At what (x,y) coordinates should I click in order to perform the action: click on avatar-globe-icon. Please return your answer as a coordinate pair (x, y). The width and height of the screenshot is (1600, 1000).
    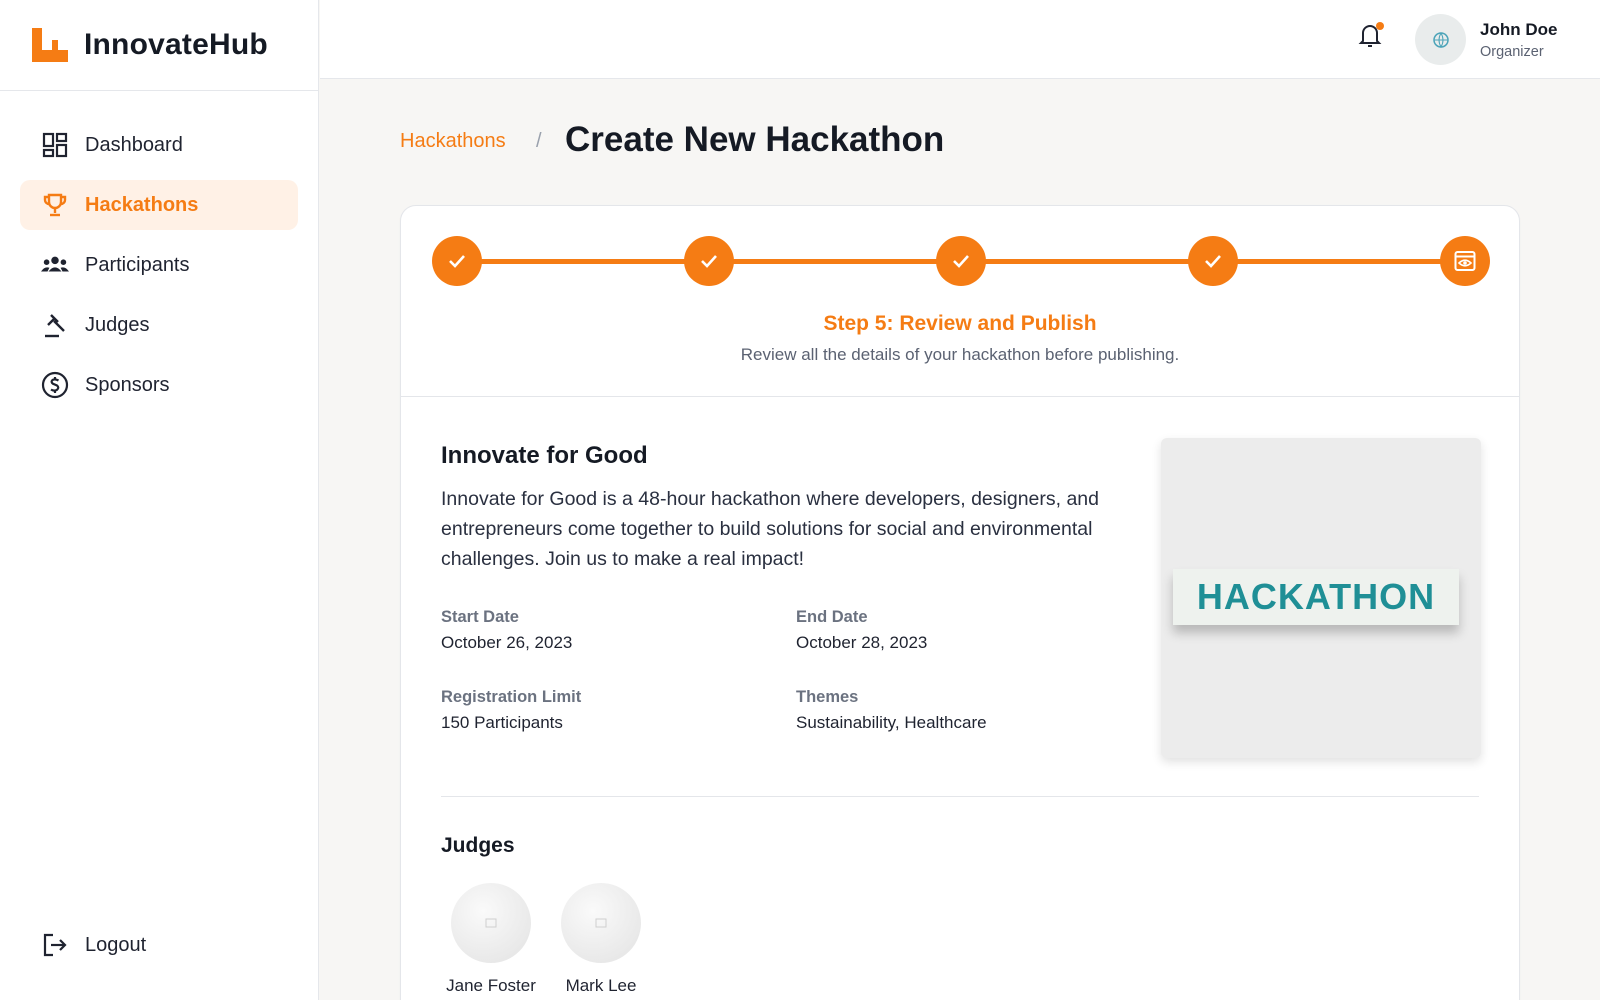
    Looking at the image, I should click on (1440, 39).